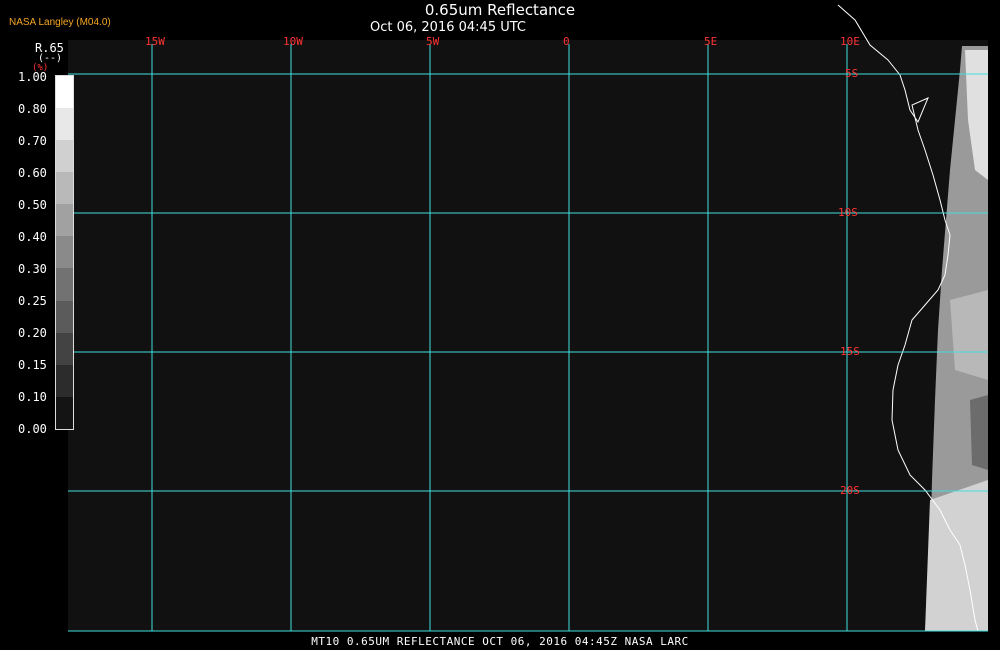 Image resolution: width=1000 pixels, height=650 pixels. I want to click on lon-label-10w: 10W, so click(293, 41).